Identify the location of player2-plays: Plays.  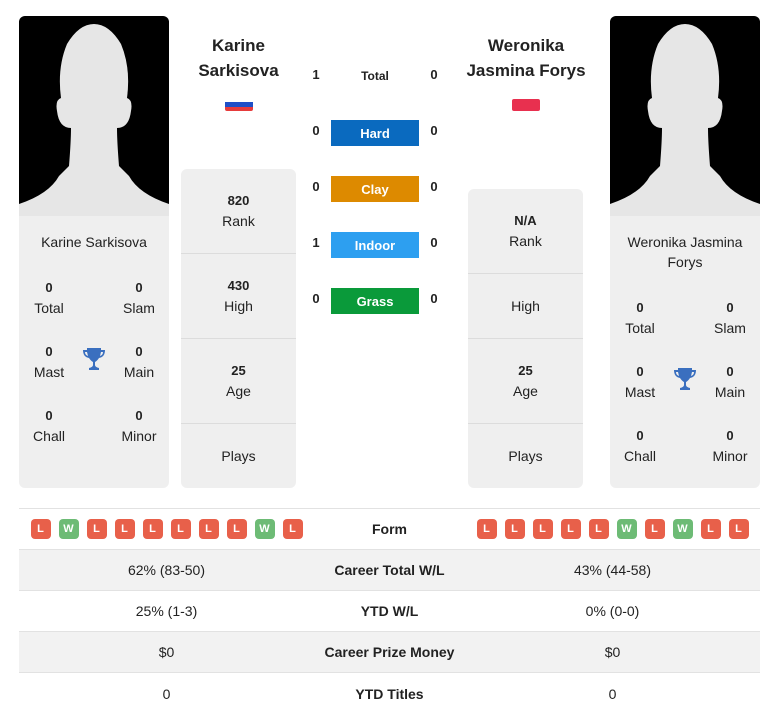
(525, 456).